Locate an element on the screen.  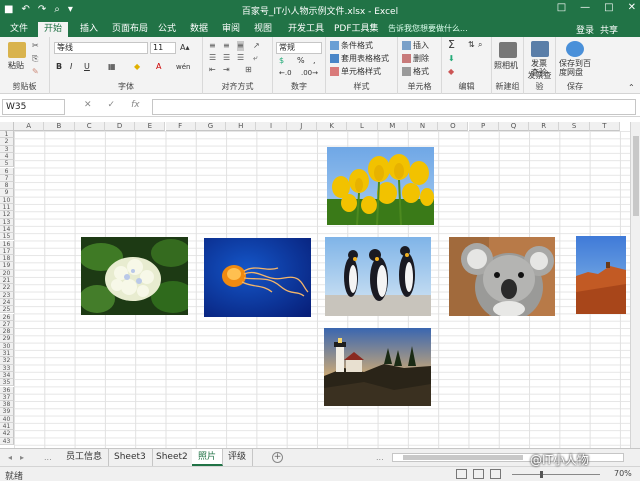
row-header-15: 15 is located at coordinates (7, 237).